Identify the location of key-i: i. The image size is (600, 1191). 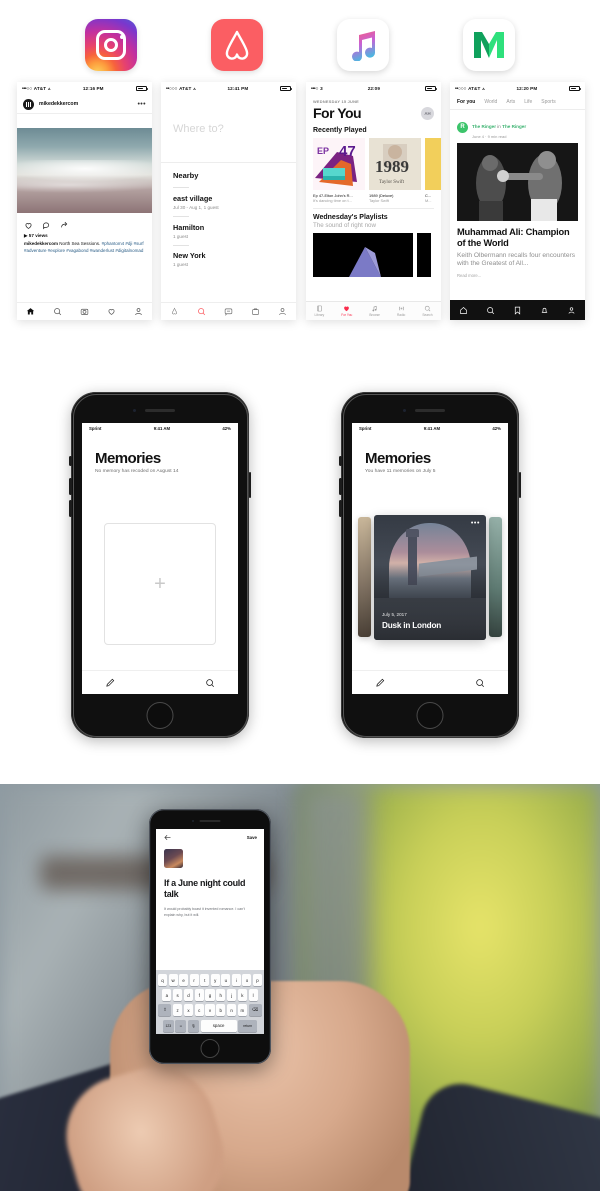
(236, 980).